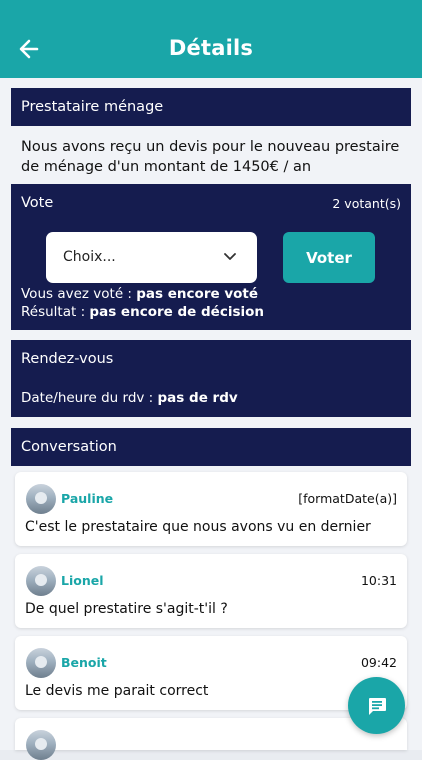 The image size is (422, 760). I want to click on message-time: 10:31, so click(378, 580).